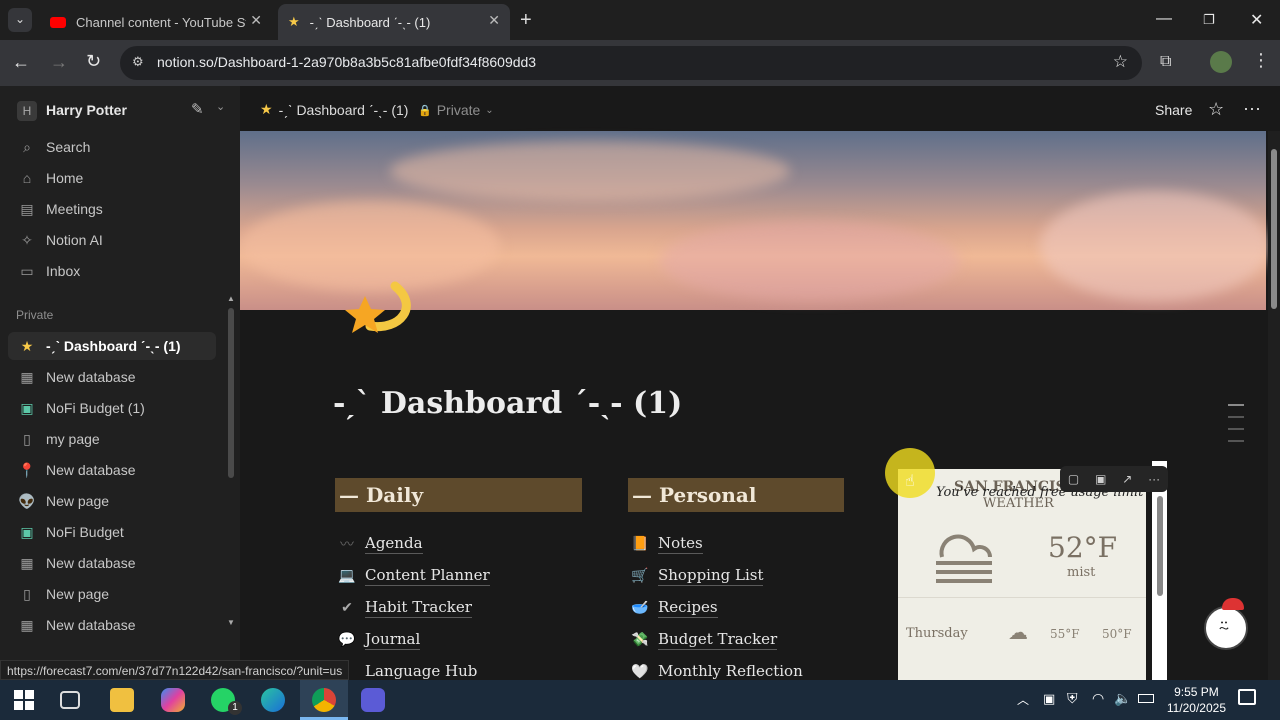 The image size is (1280, 720). What do you see at coordinates (112, 594) in the screenshot?
I see `sidebar-item-page: ▯ New page` at bounding box center [112, 594].